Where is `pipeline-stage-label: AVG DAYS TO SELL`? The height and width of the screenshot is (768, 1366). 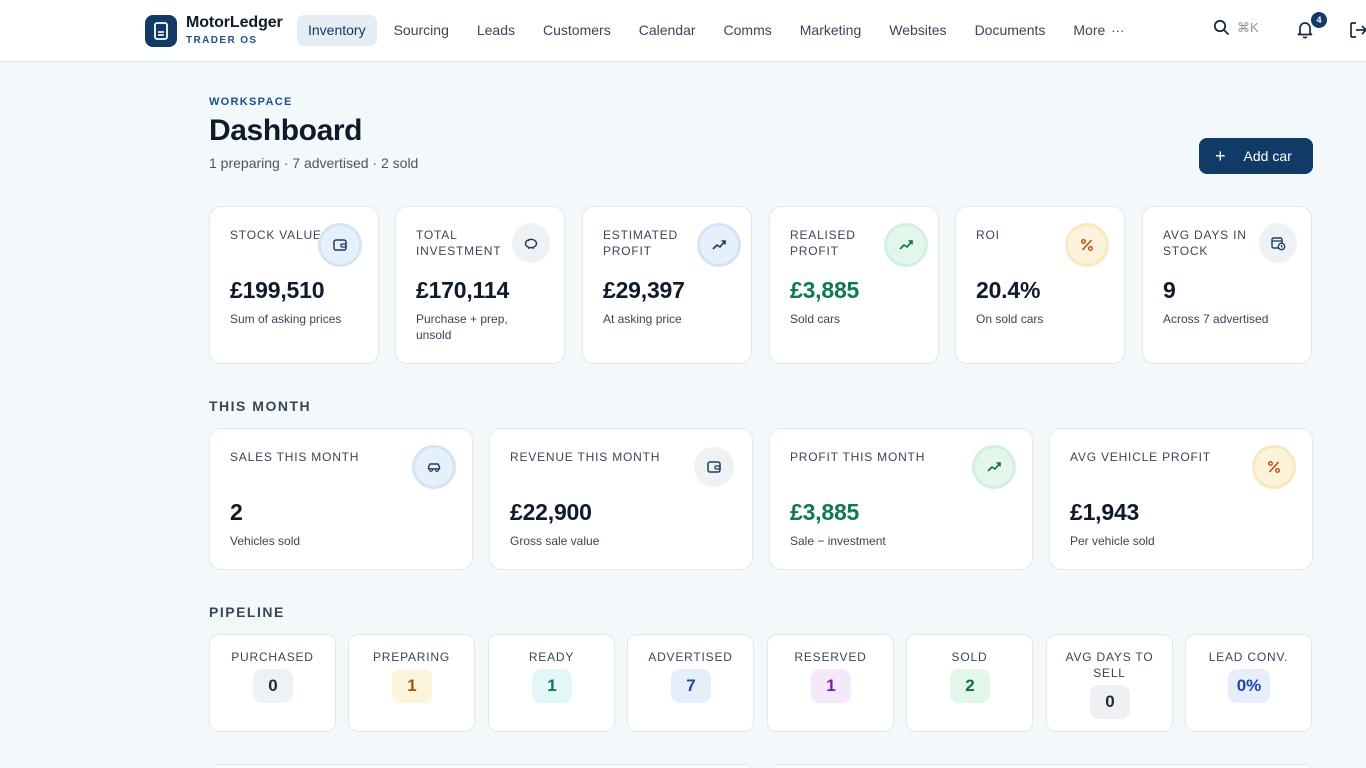
pipeline-stage-label: AVG DAYS TO SELL is located at coordinates (1109, 665).